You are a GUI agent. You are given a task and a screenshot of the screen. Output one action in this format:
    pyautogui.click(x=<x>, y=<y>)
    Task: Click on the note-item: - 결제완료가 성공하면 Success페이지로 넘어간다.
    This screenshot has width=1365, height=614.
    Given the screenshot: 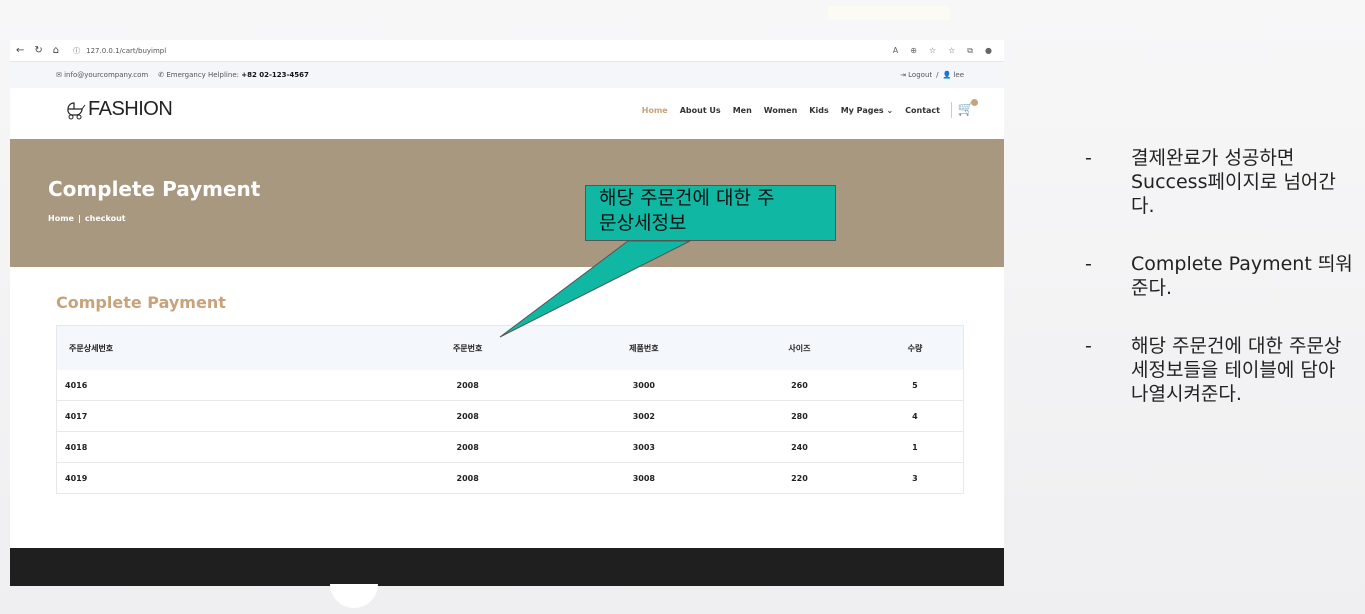 What is the action you would take?
    pyautogui.click(x=1221, y=182)
    